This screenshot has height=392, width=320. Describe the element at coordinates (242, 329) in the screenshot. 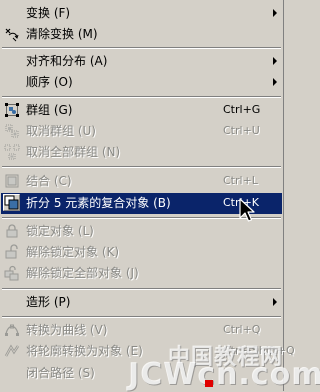

I see `menu-item-shortcut: Ctrl+Q` at that location.